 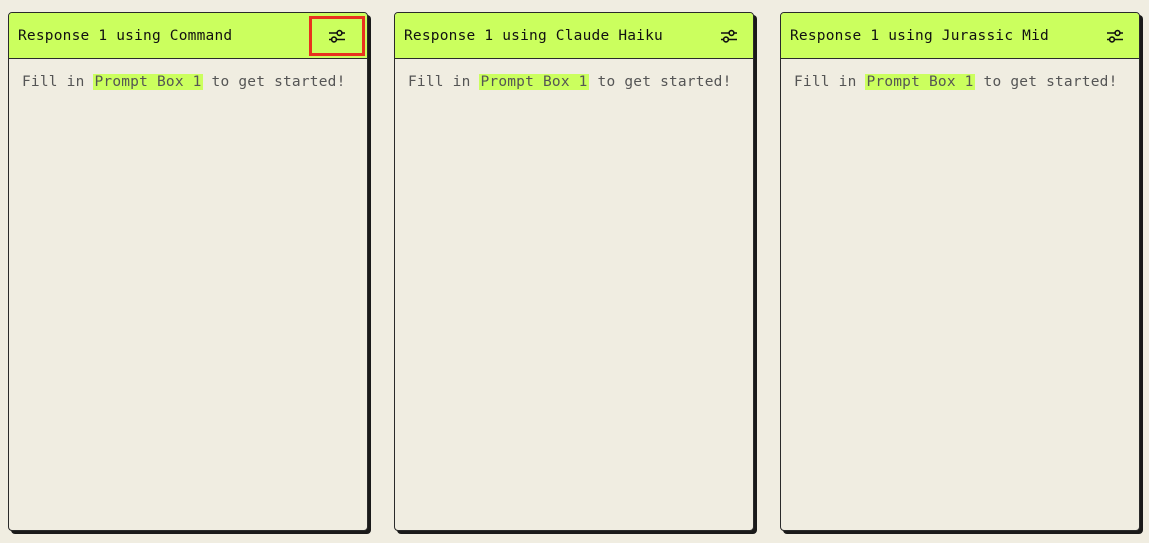 What do you see at coordinates (919, 35) in the screenshot?
I see `panel-title: Response 1 using Jurassic Mid` at bounding box center [919, 35].